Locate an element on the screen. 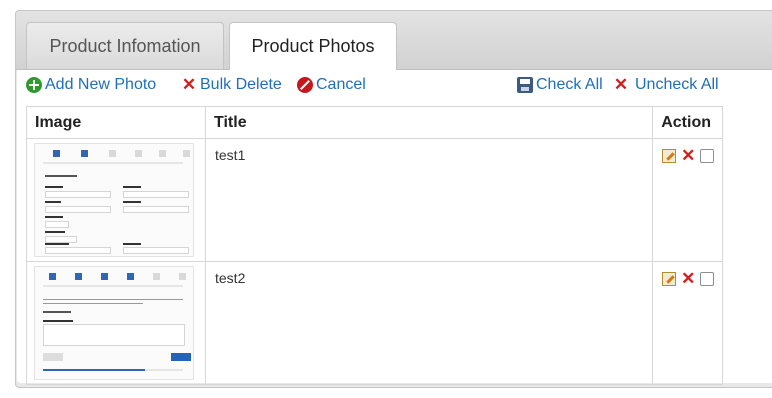 This screenshot has width=772, height=398. uncheck-all-link: ✕ Uncheck All is located at coordinates (666, 85).